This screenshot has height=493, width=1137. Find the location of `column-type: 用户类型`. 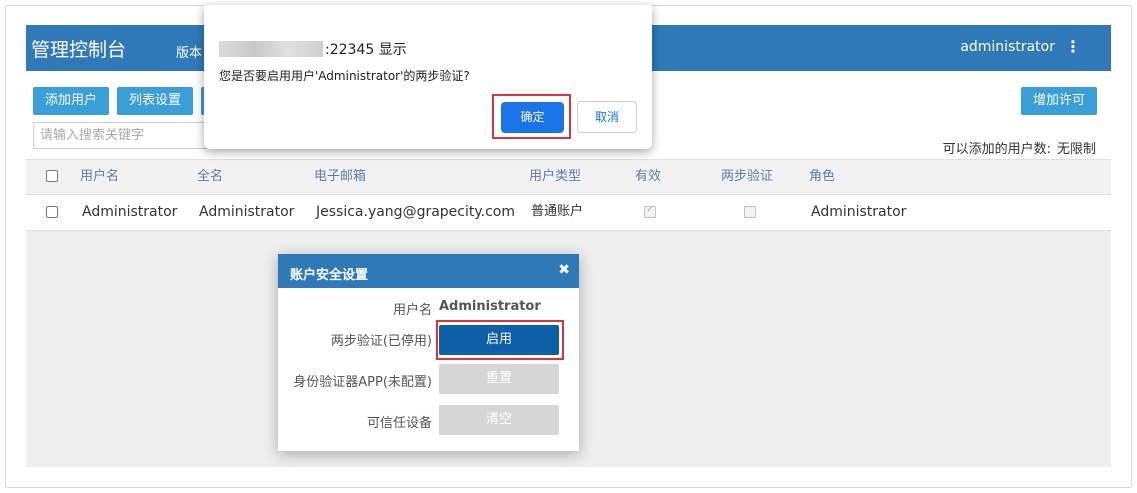

column-type: 用户类型 is located at coordinates (555, 177).